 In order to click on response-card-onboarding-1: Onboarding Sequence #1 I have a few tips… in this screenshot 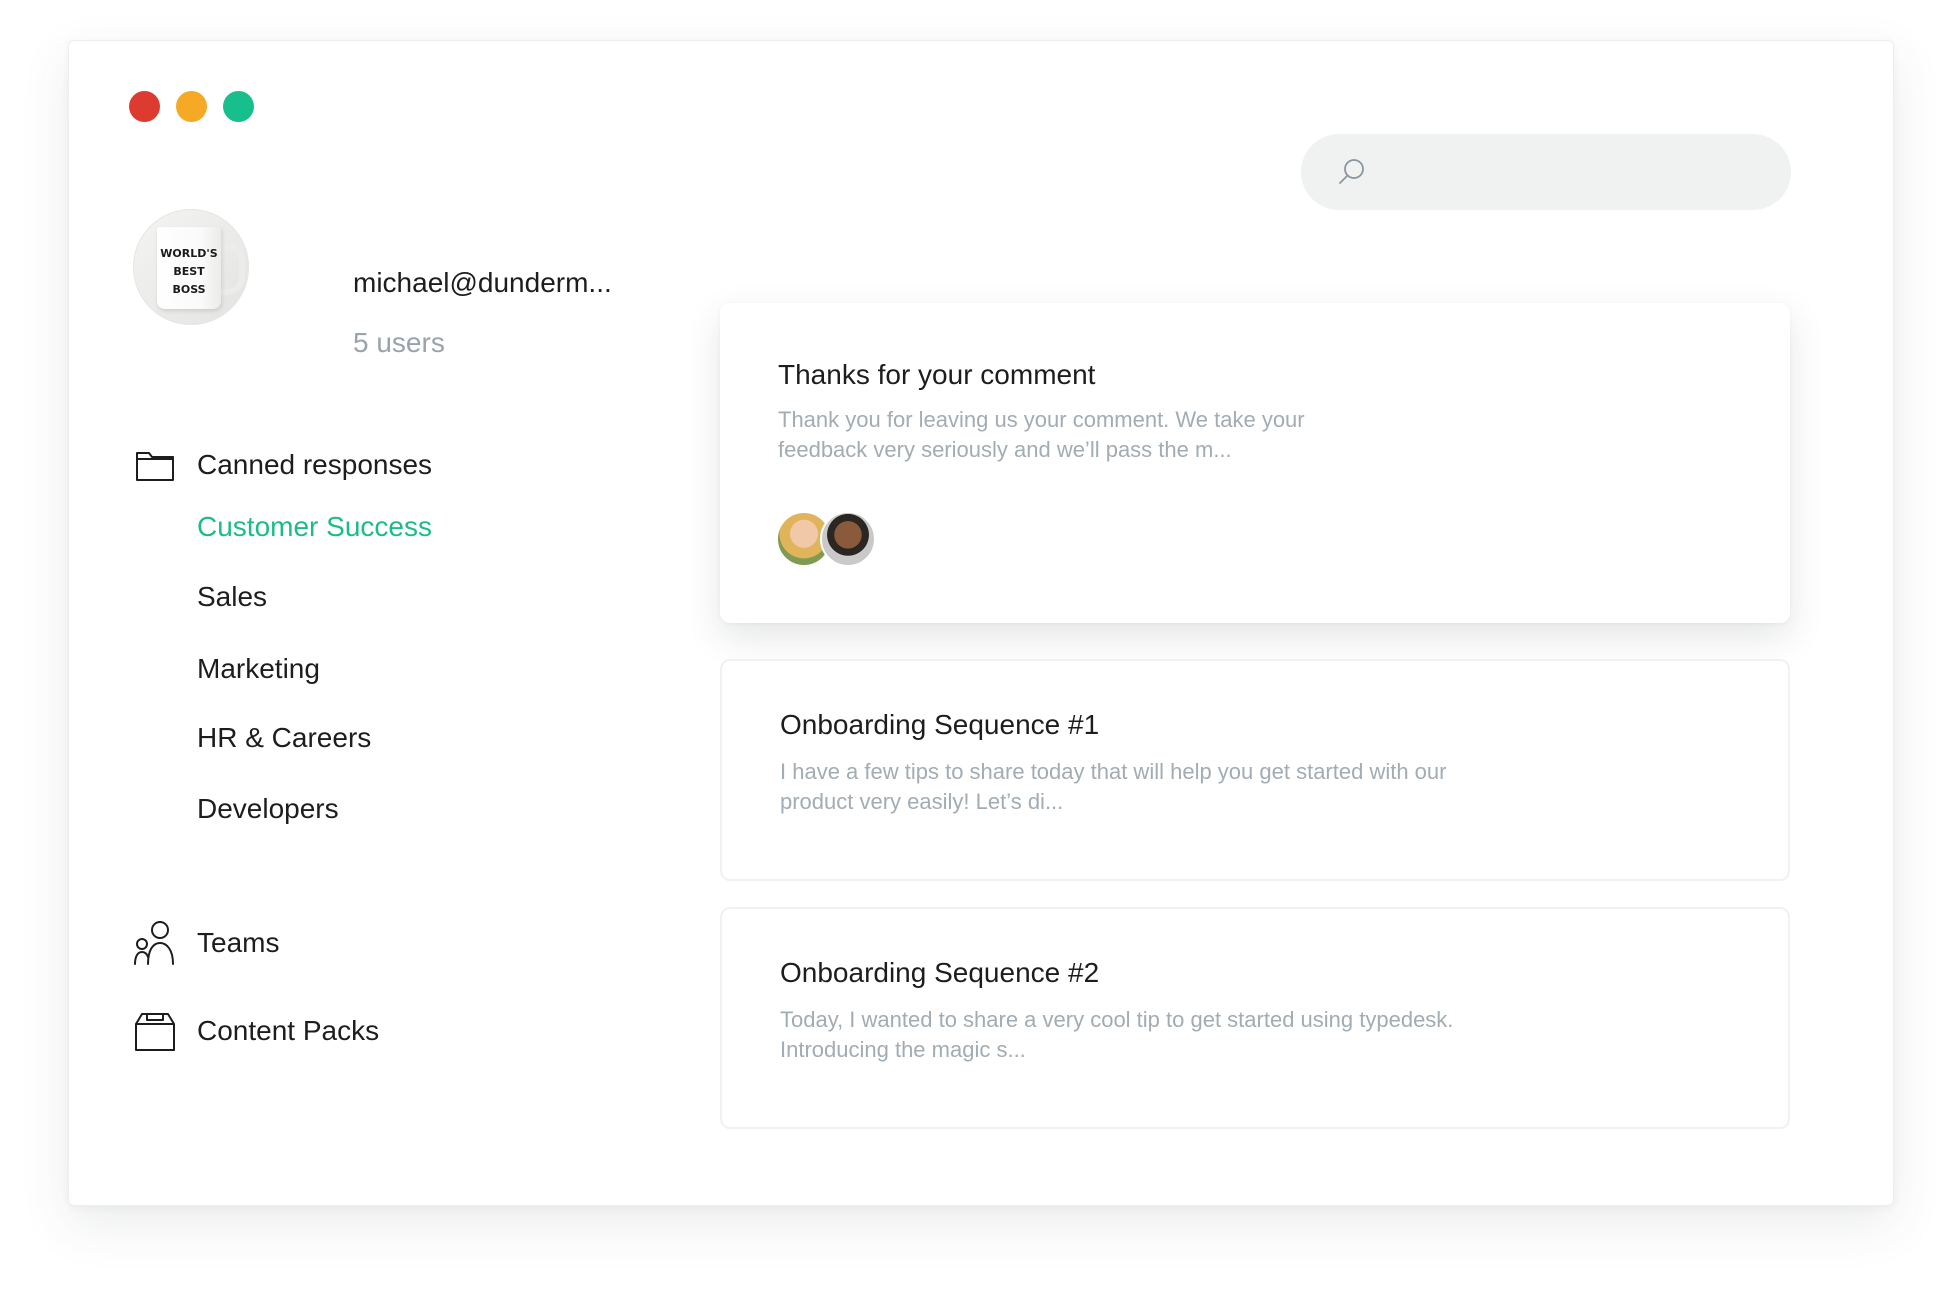, I will do `click(1255, 770)`.